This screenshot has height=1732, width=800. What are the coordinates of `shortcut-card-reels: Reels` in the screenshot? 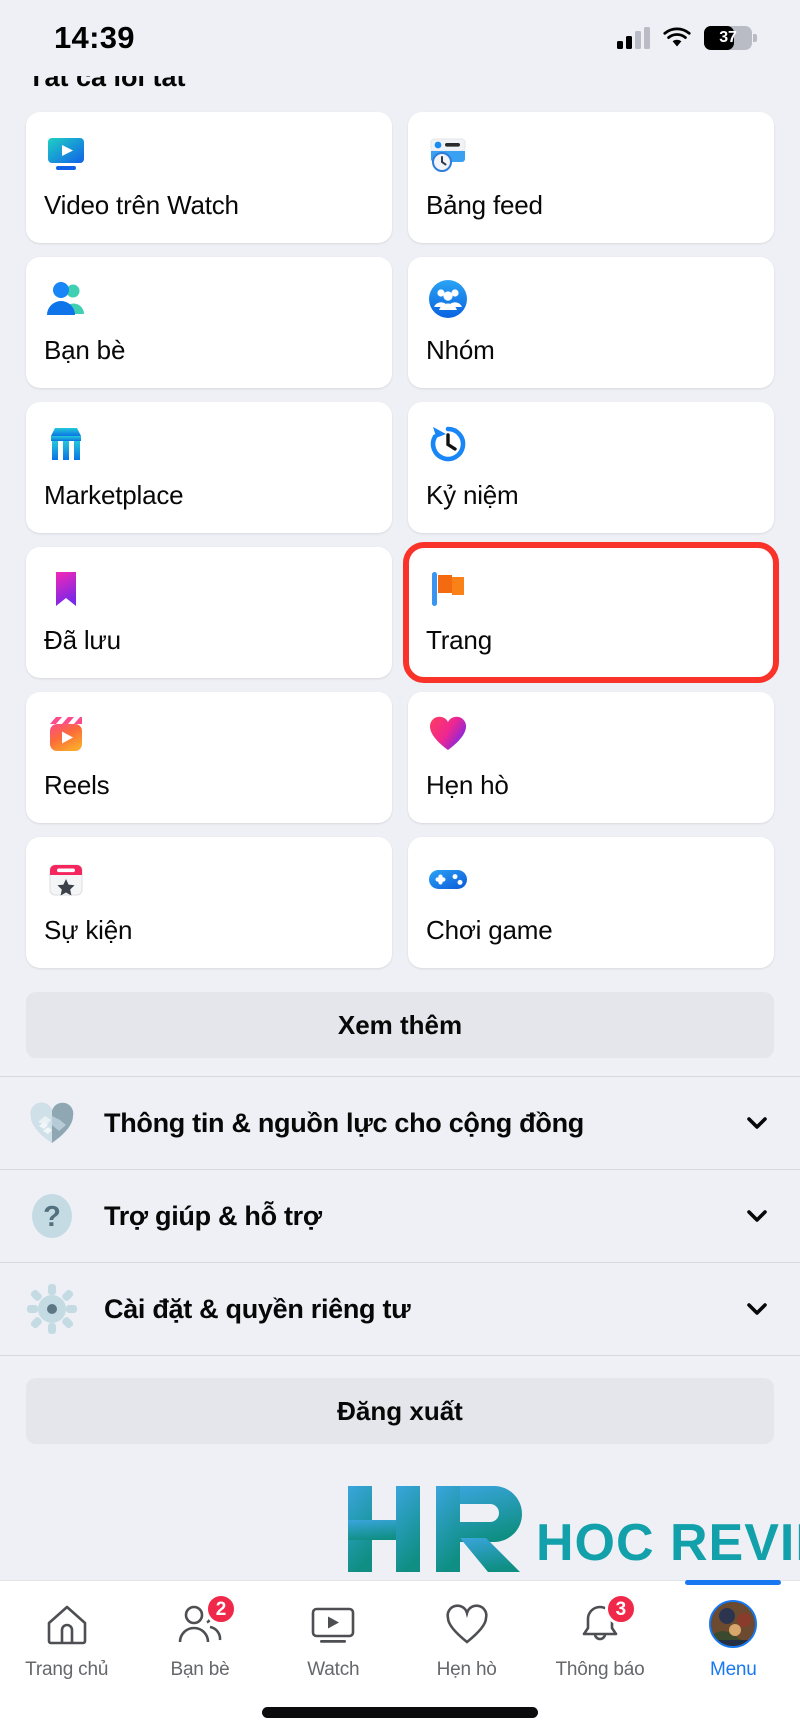 It's located at (209, 757).